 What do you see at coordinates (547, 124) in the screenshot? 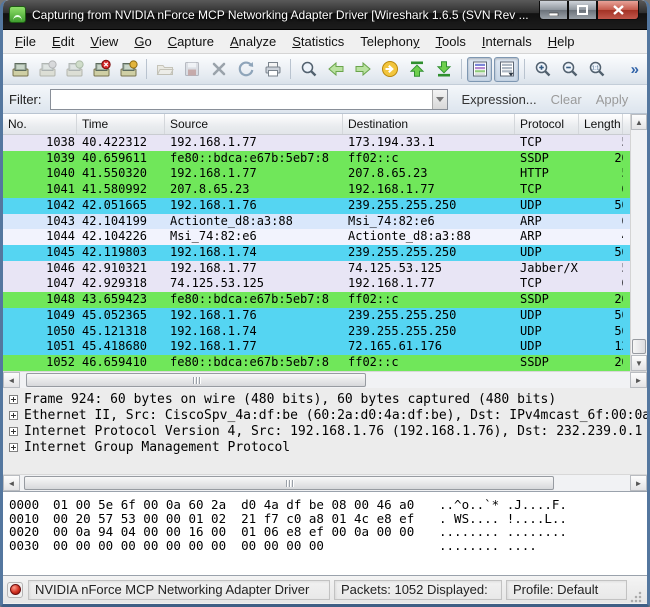
I see `column-header-proto: Protocol` at bounding box center [547, 124].